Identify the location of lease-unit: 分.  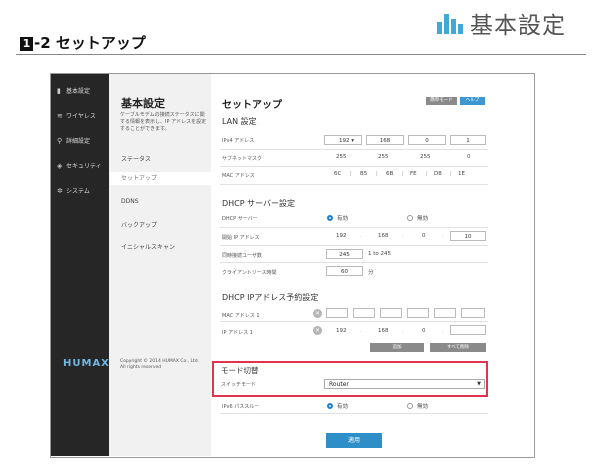
(371, 273).